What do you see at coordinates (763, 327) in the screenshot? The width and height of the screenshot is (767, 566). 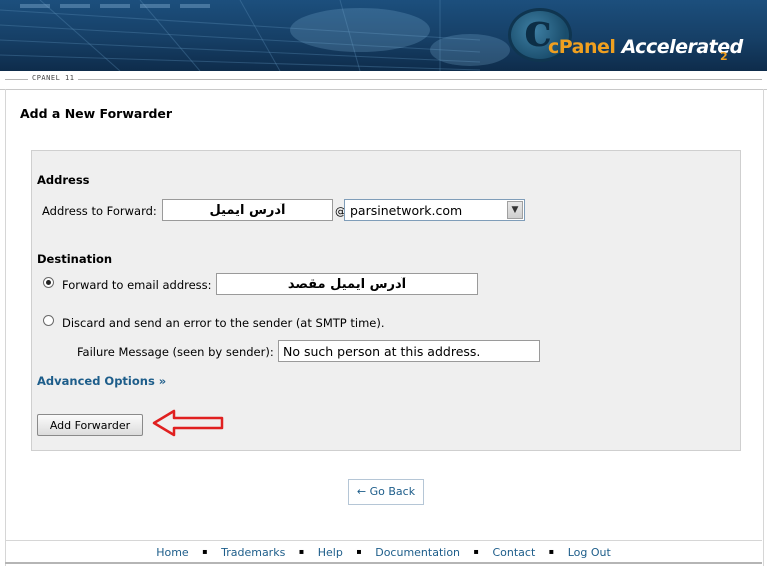 I see `right-border` at bounding box center [763, 327].